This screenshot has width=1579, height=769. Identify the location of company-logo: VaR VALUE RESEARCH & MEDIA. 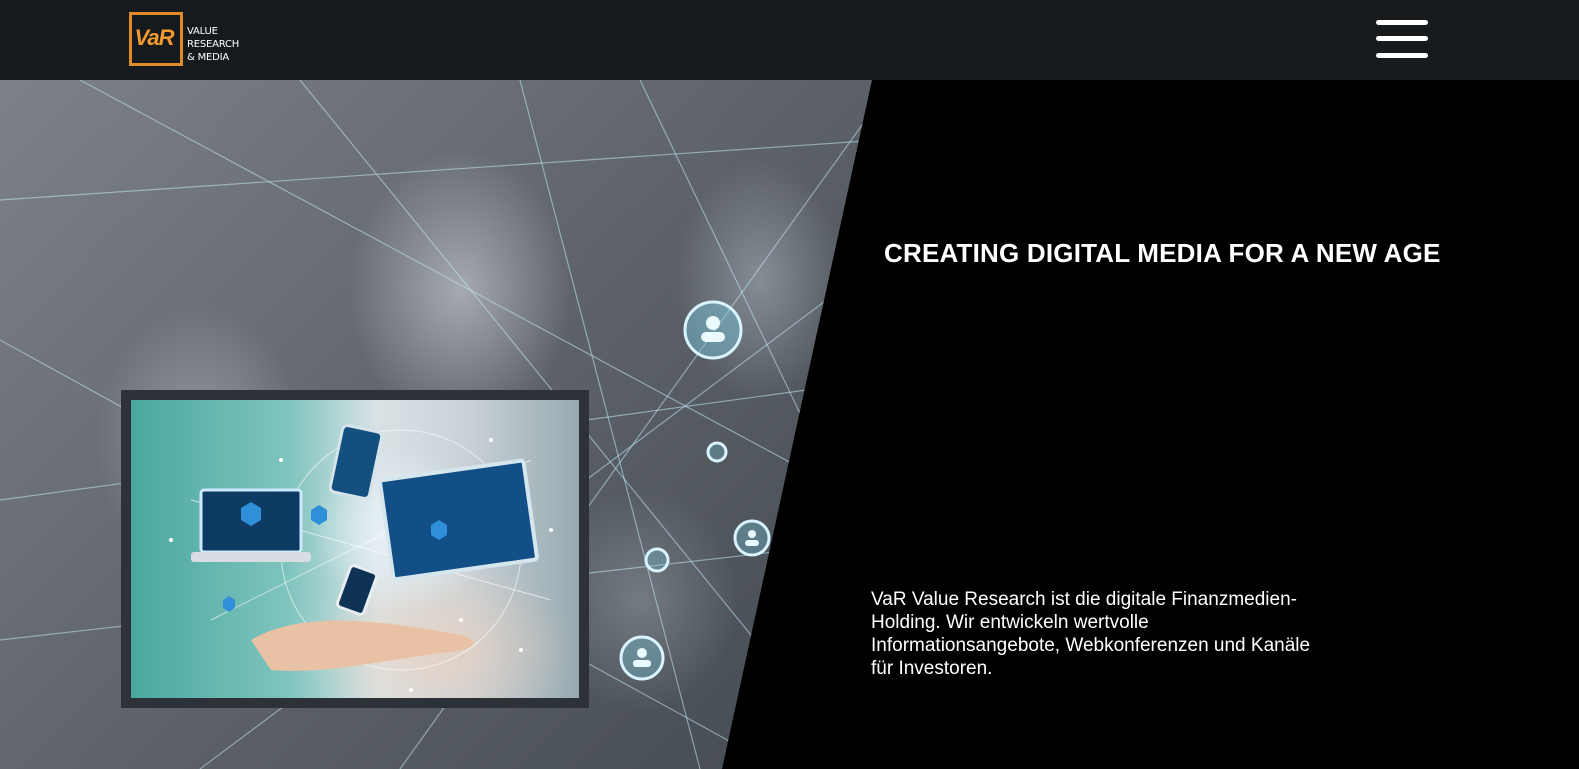
(194, 40).